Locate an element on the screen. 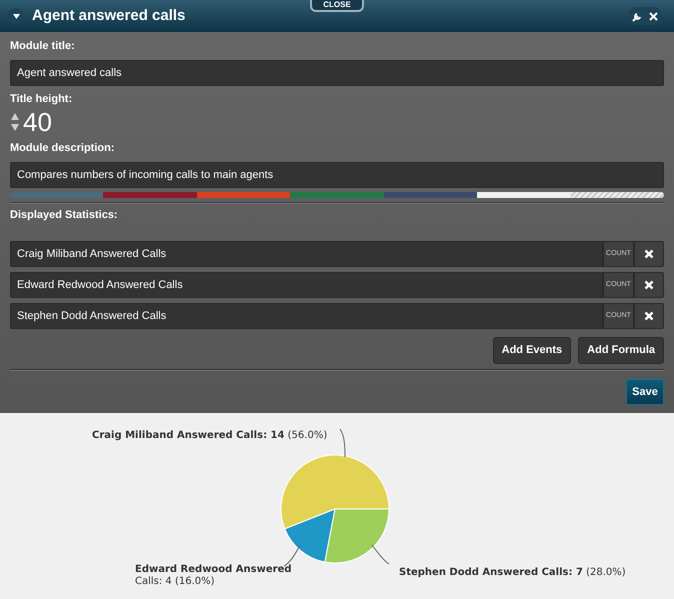 The image size is (674, 599). collapse-button is located at coordinates (16, 16).